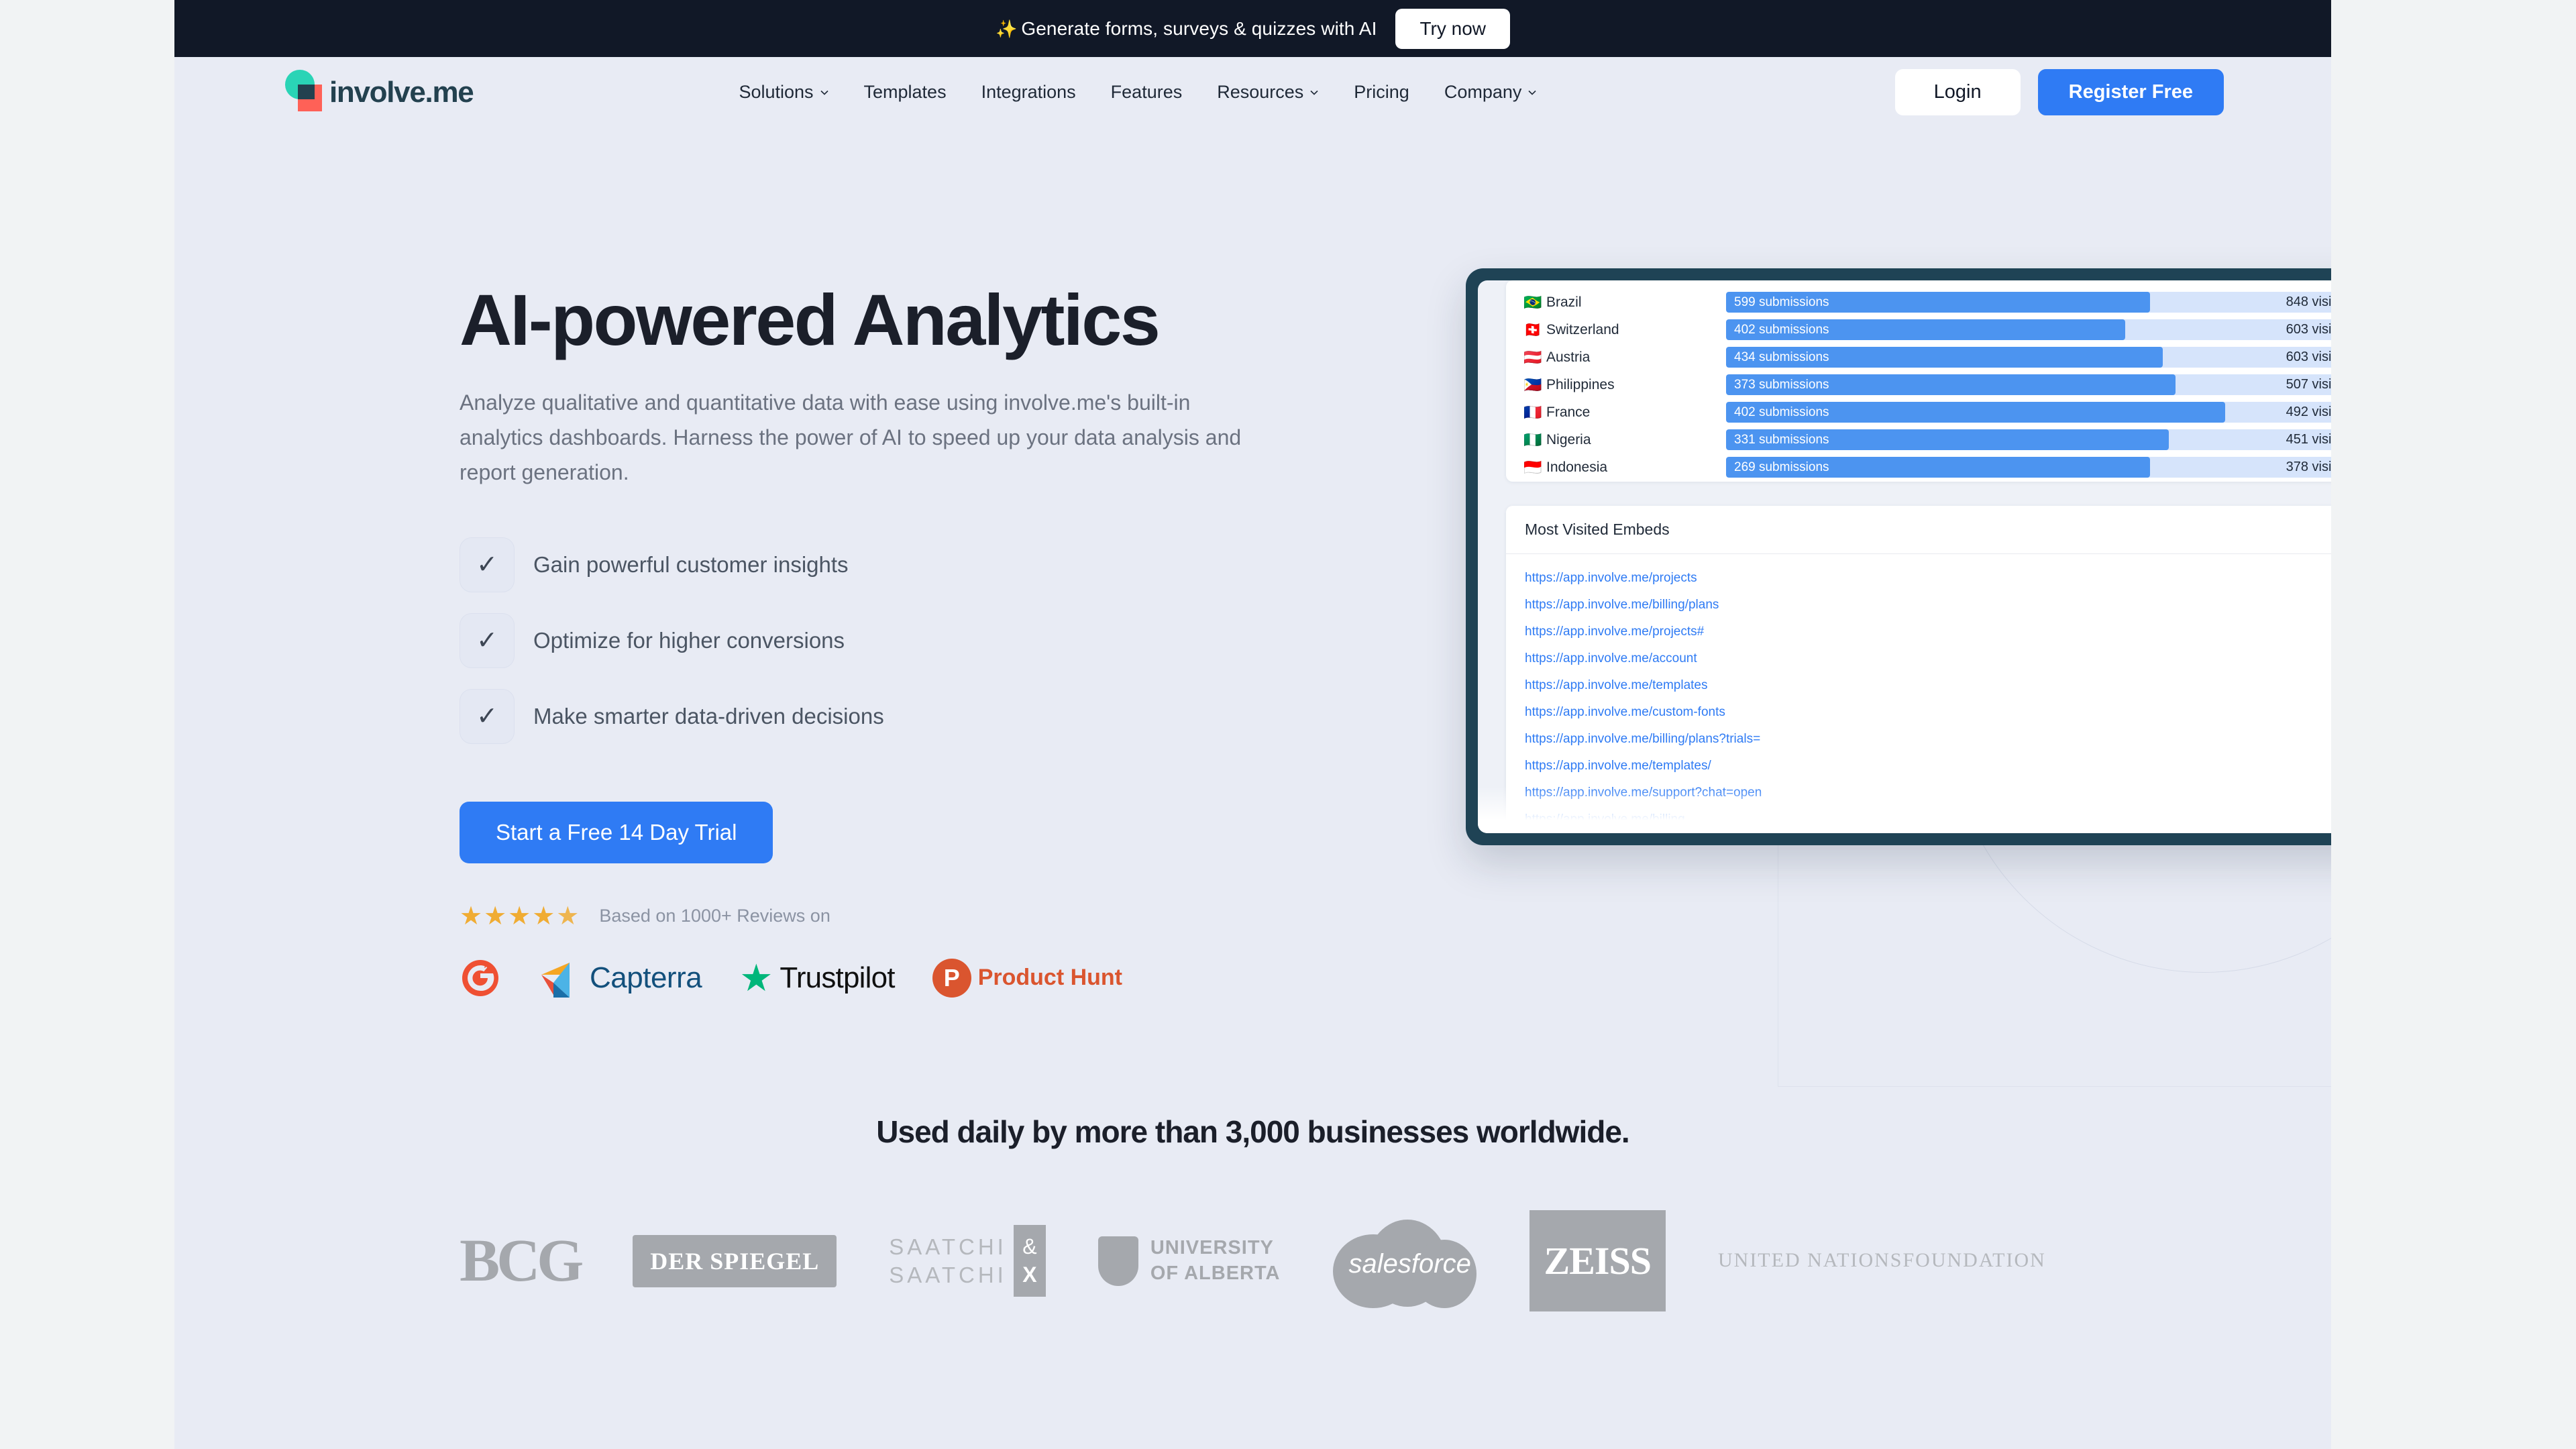 The height and width of the screenshot is (1449, 2576). What do you see at coordinates (1267, 92) in the screenshot?
I see `nav-item-resources: Resources` at bounding box center [1267, 92].